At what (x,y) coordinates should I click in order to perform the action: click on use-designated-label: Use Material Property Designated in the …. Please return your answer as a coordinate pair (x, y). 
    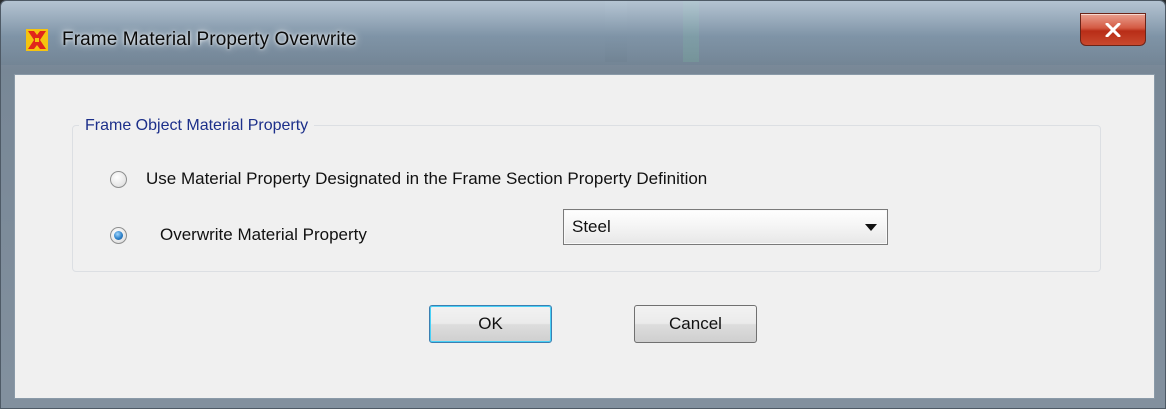
    Looking at the image, I should click on (426, 179).